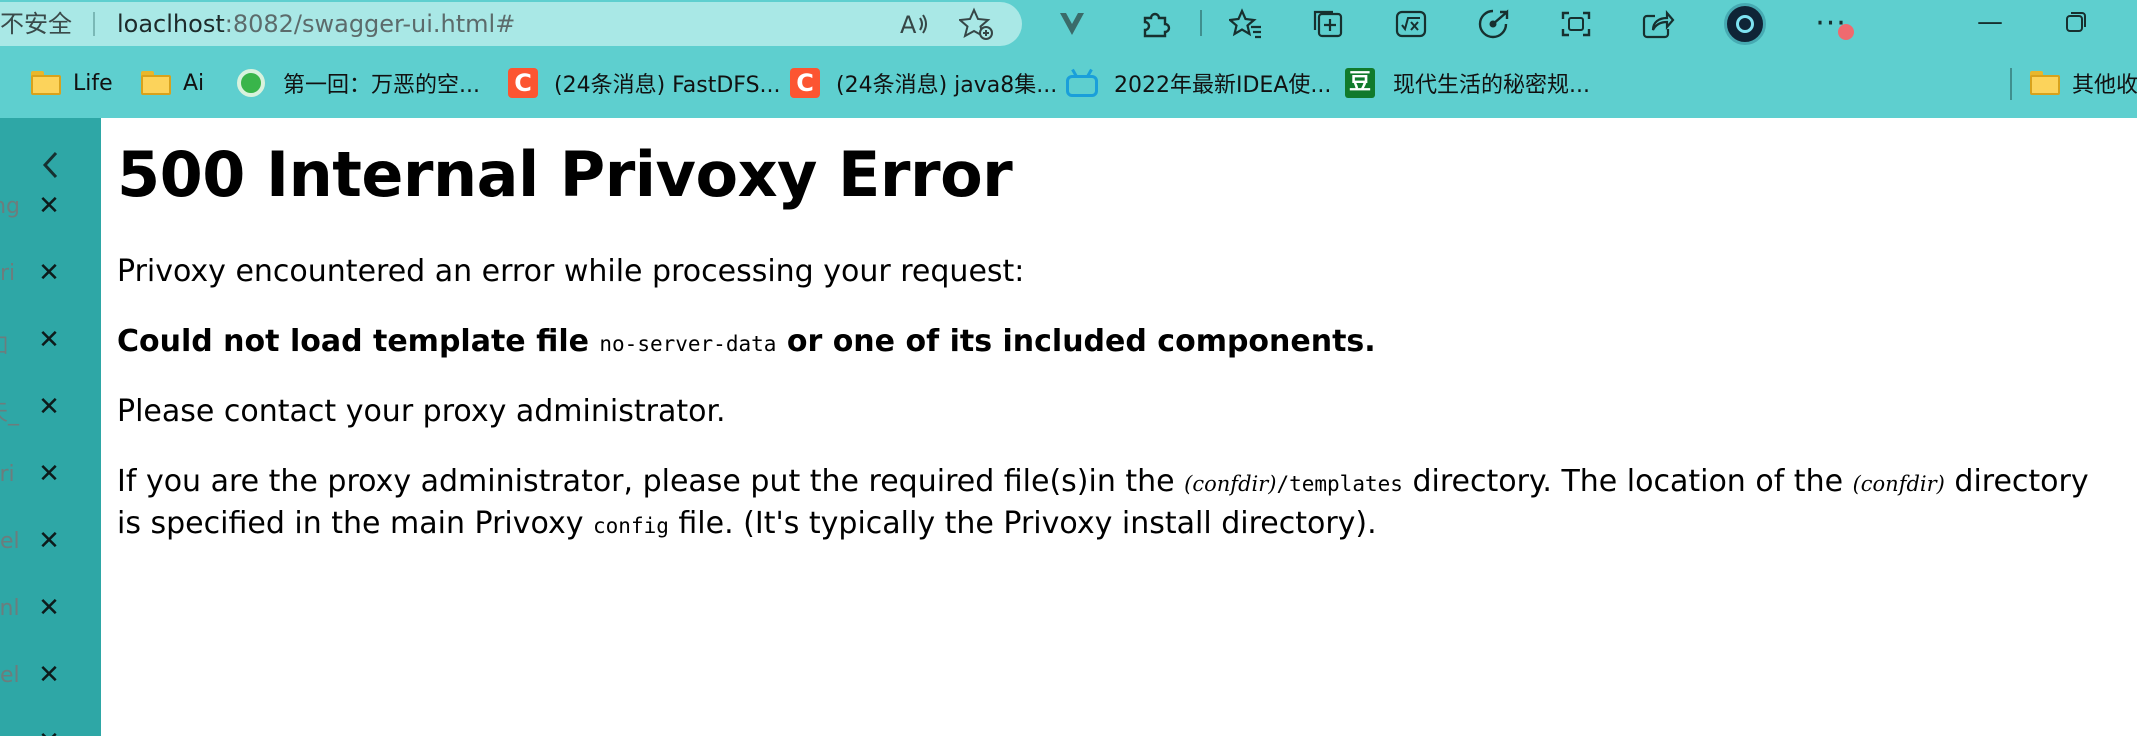 This screenshot has width=2137, height=736. I want to click on tab-item: 天_ ✕, so click(50, 407).